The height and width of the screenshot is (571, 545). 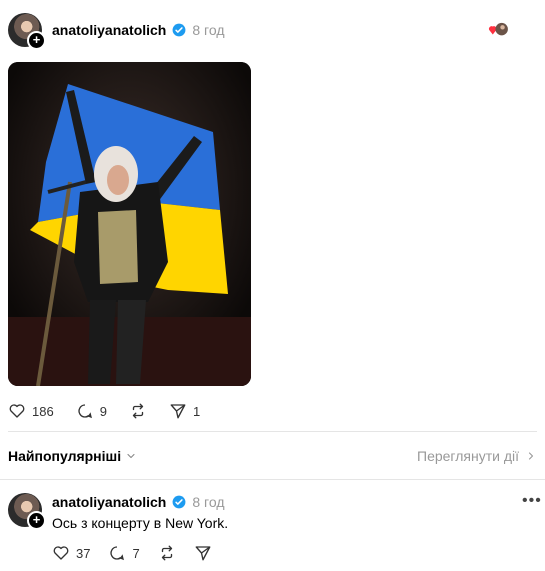 I want to click on view-activity-link: Переглянути дії, so click(x=477, y=456).